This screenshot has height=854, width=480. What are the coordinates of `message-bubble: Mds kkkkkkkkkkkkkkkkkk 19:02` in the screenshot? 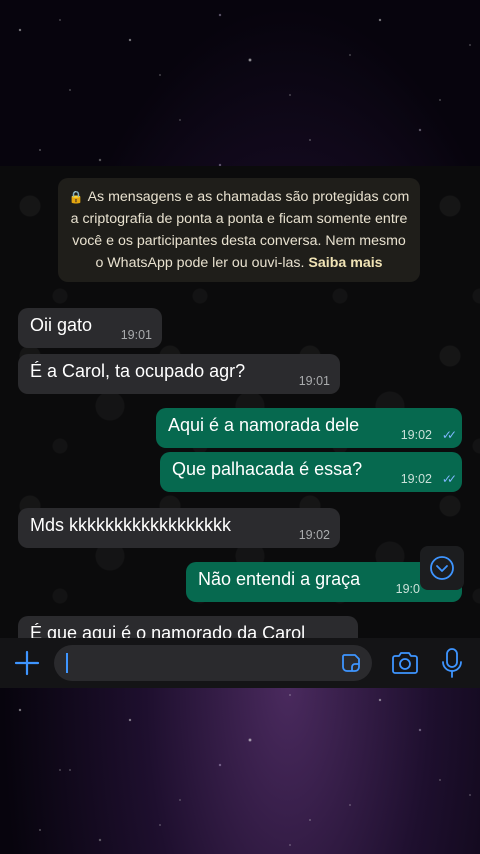 It's located at (179, 528).